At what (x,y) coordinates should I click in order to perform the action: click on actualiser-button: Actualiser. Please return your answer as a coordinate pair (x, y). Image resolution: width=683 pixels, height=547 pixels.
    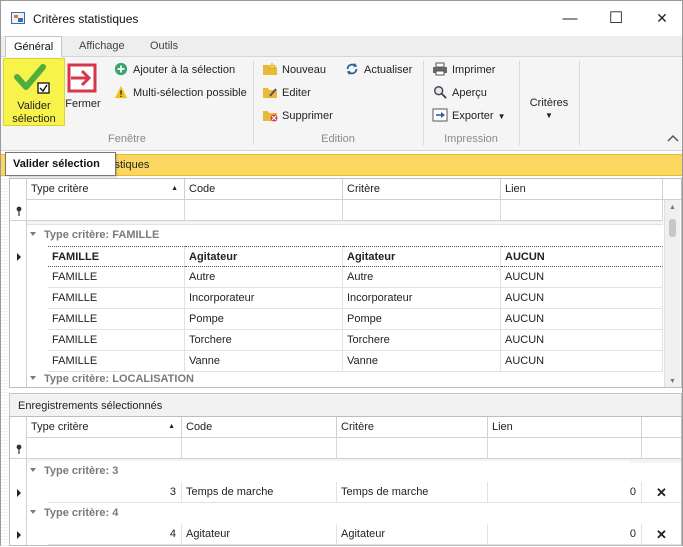
    Looking at the image, I should click on (378, 70).